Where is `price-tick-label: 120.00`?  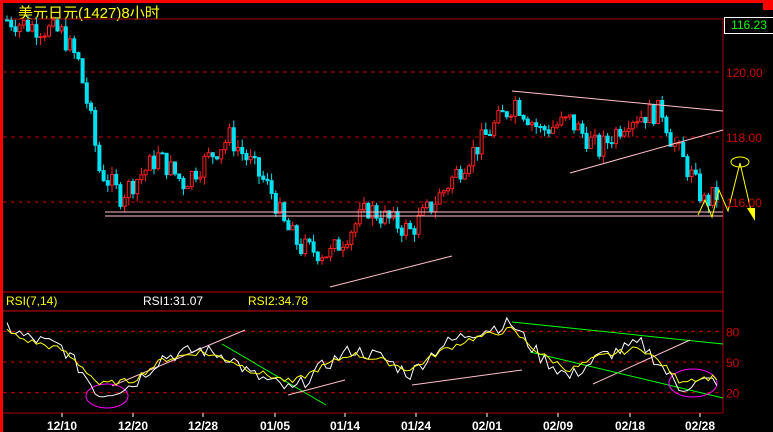 price-tick-label: 120.00 is located at coordinates (744, 73).